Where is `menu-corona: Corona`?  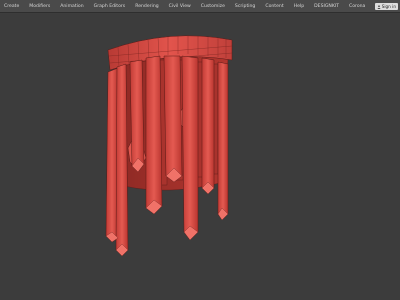
menu-corona: Corona is located at coordinates (355, 6).